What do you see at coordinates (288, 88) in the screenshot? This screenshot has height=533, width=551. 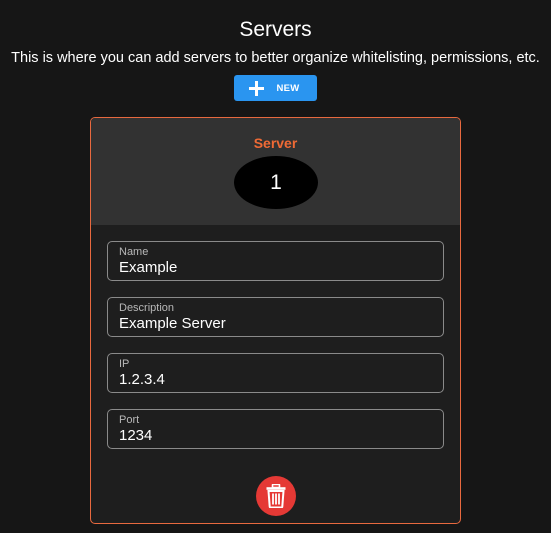 I see `new-button-label: NEW` at bounding box center [288, 88].